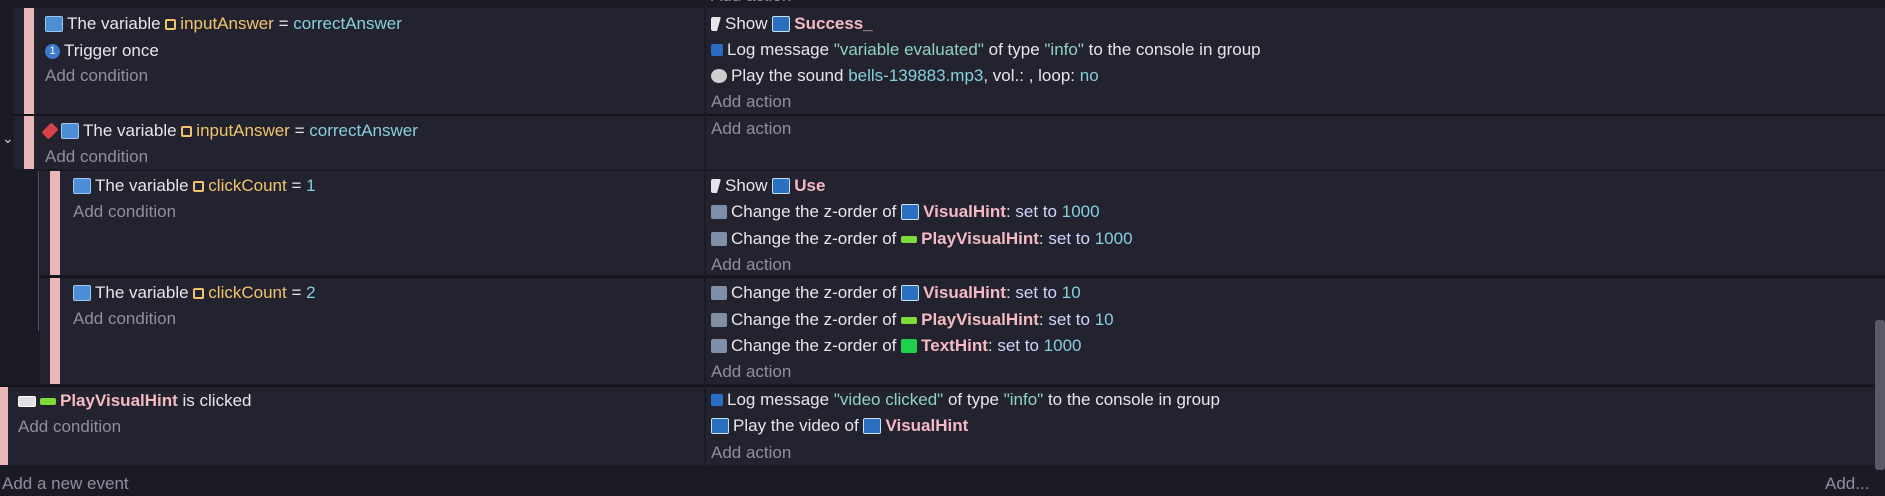  What do you see at coordinates (839, 426) in the screenshot?
I see `action-play-video: Play the video of VisualHint` at bounding box center [839, 426].